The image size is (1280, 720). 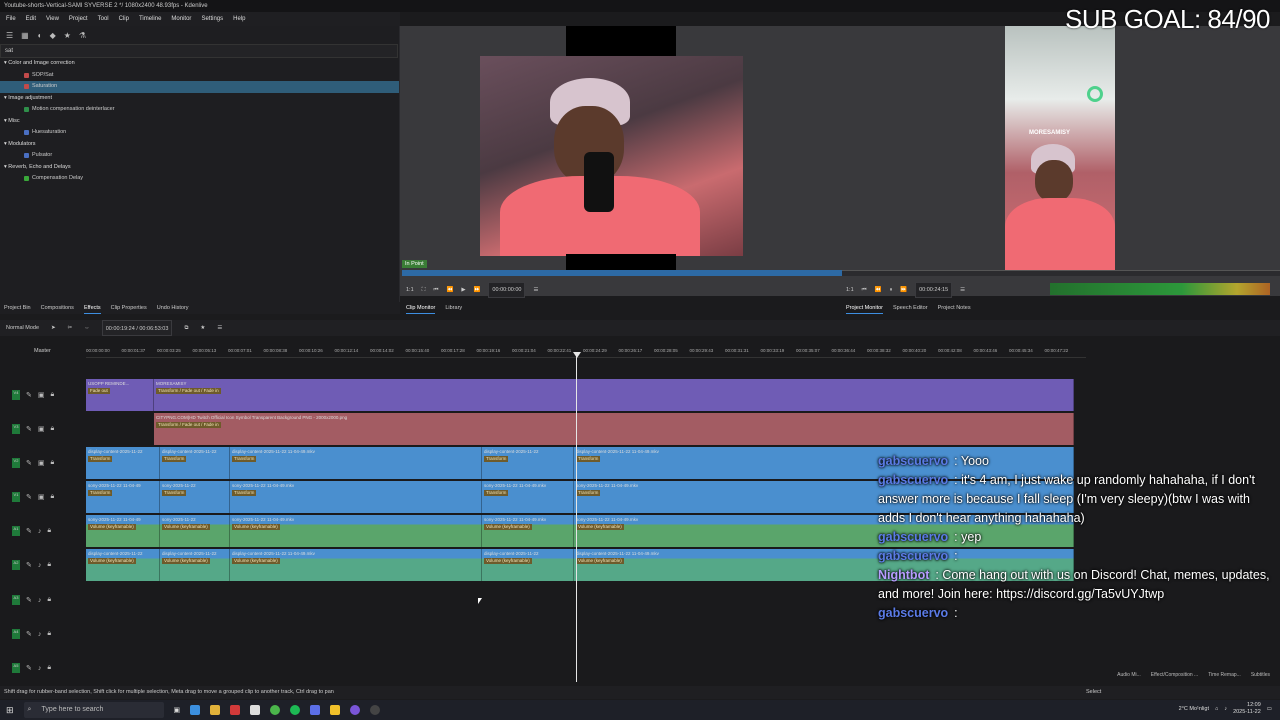 I want to click on spotify-icon, so click(x=295, y=710).